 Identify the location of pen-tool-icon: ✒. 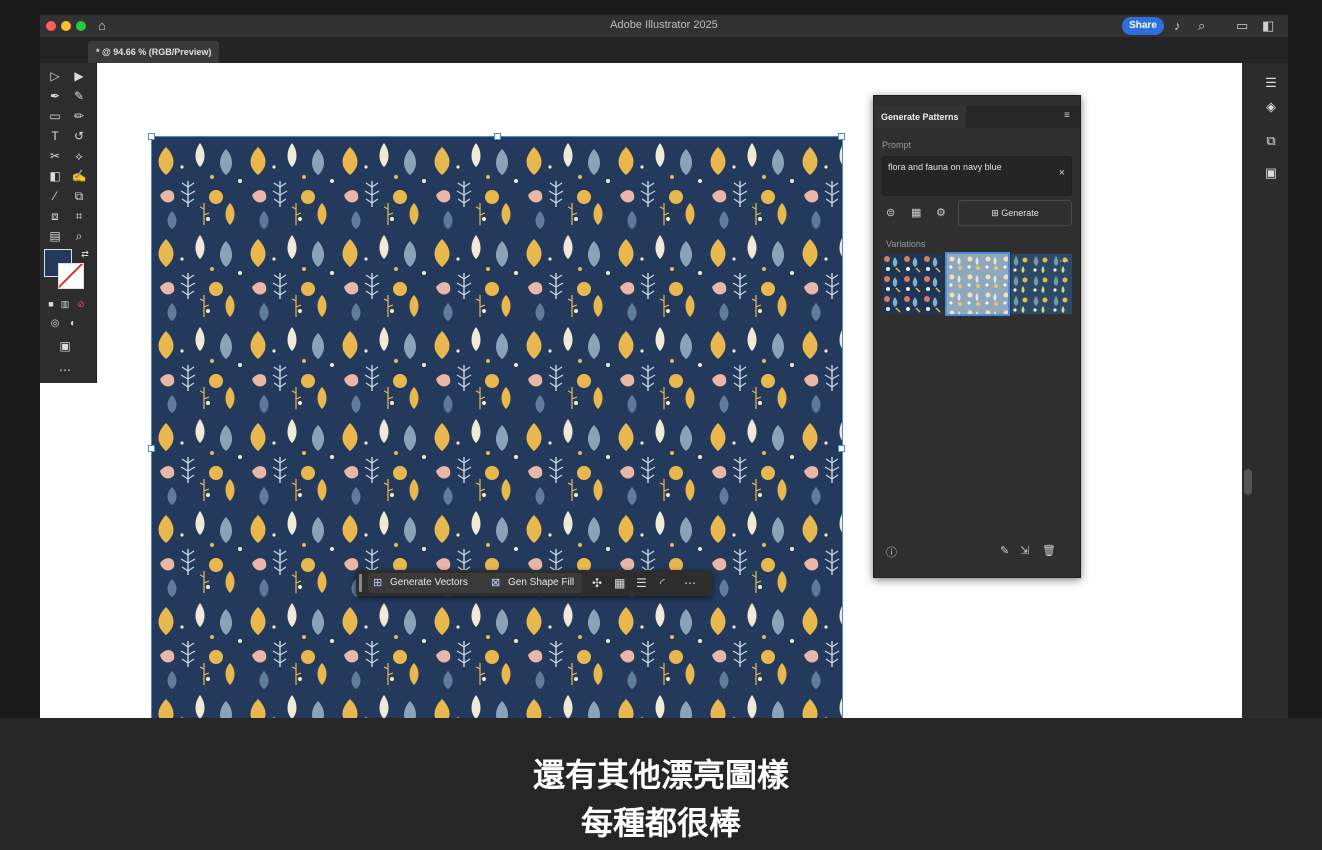
(55, 96).